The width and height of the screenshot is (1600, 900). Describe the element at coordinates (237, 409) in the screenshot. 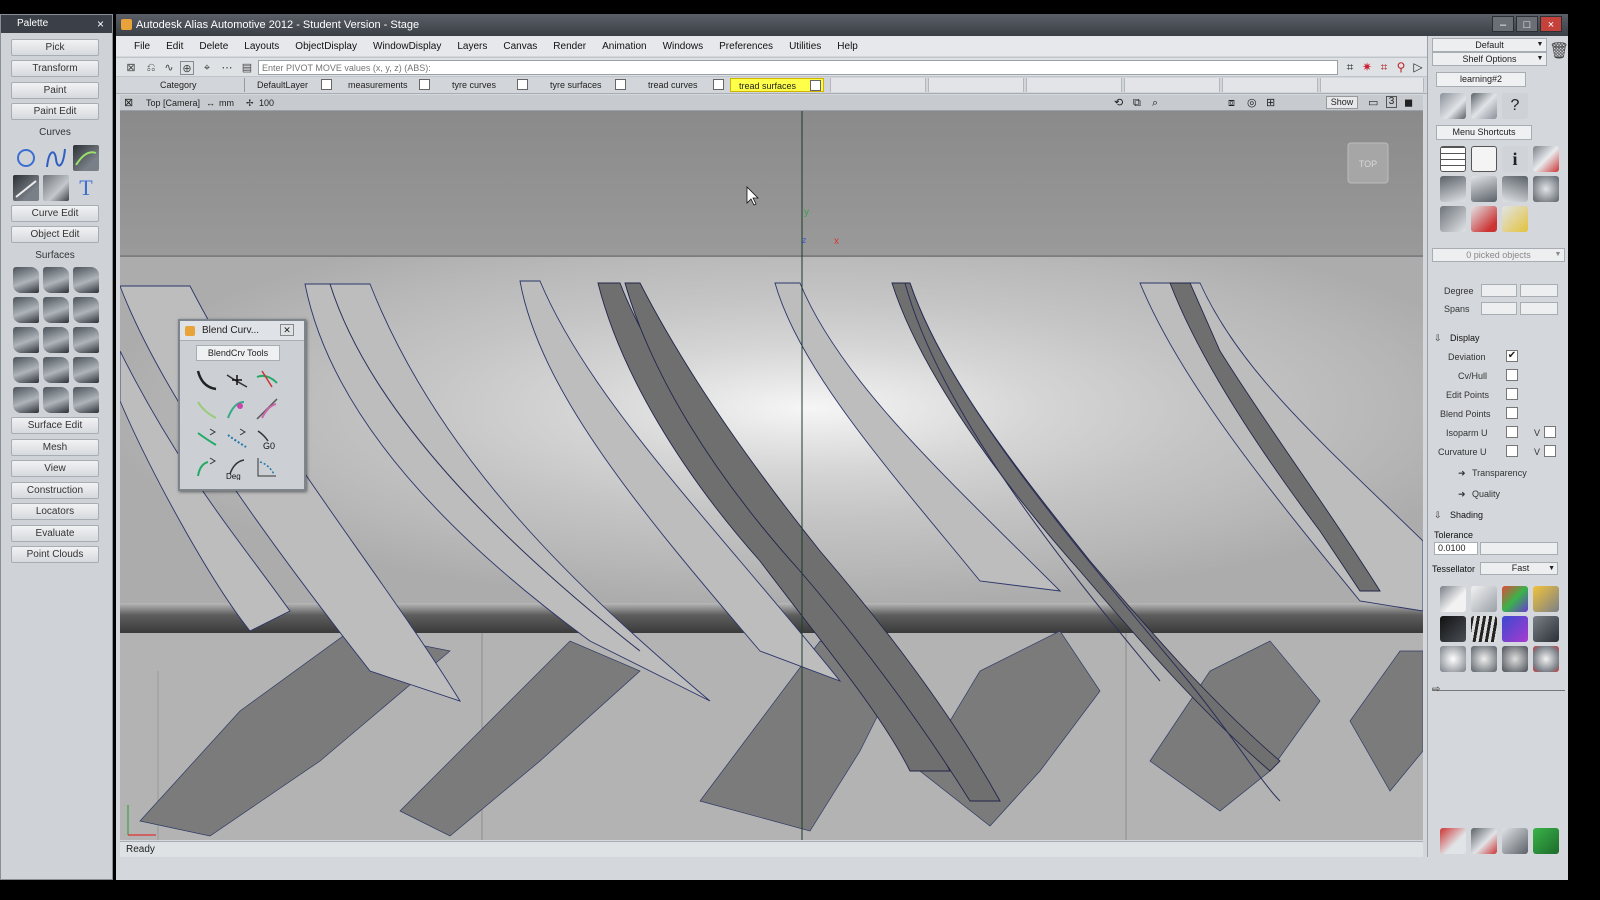

I see `blend-curve-toggle-icon` at that location.